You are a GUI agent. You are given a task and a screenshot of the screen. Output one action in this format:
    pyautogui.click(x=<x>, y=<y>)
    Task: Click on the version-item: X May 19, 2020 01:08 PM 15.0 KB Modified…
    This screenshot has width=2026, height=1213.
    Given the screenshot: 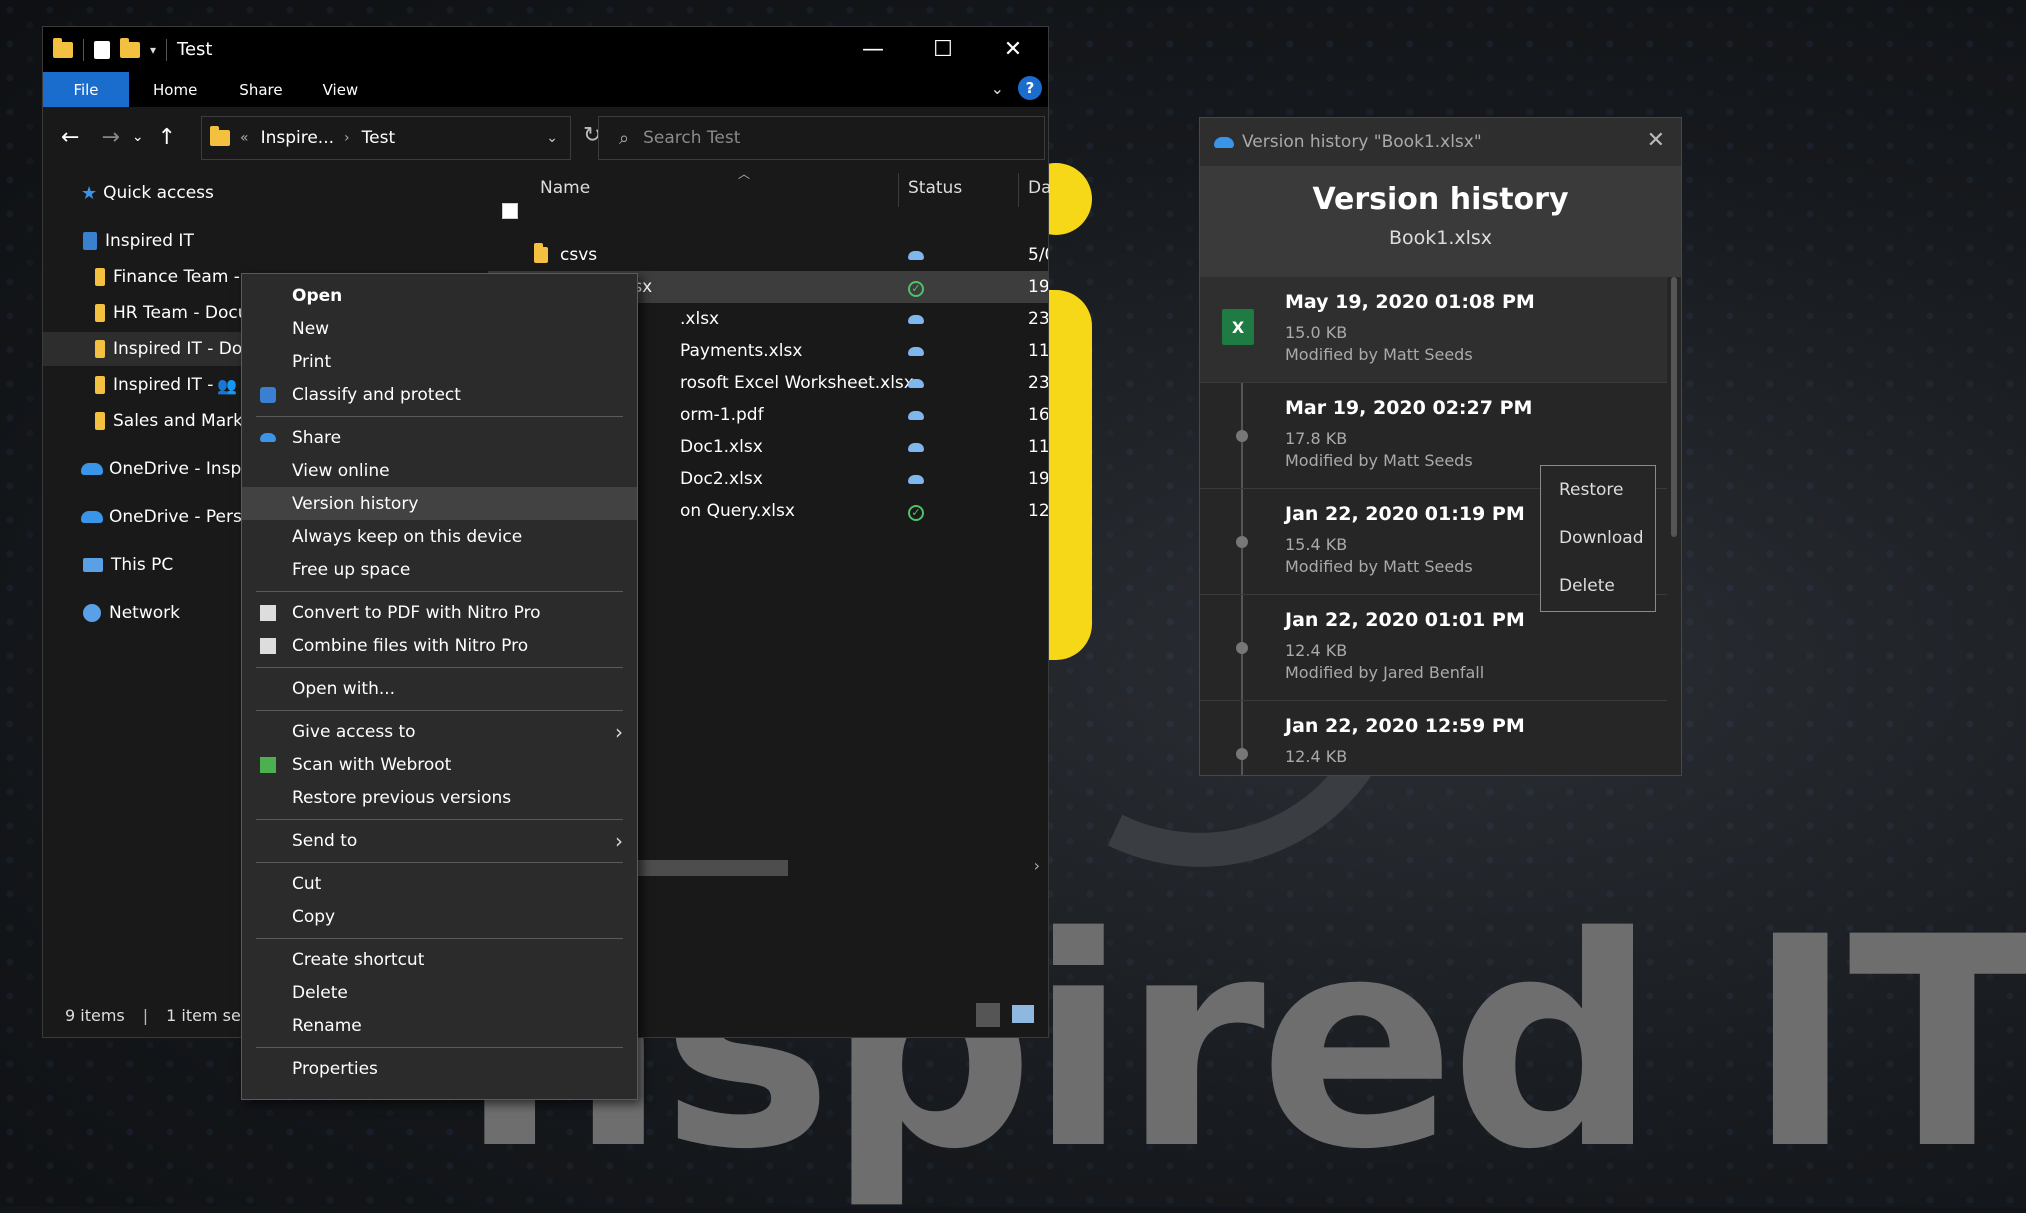 What is the action you would take?
    pyautogui.click(x=1433, y=330)
    